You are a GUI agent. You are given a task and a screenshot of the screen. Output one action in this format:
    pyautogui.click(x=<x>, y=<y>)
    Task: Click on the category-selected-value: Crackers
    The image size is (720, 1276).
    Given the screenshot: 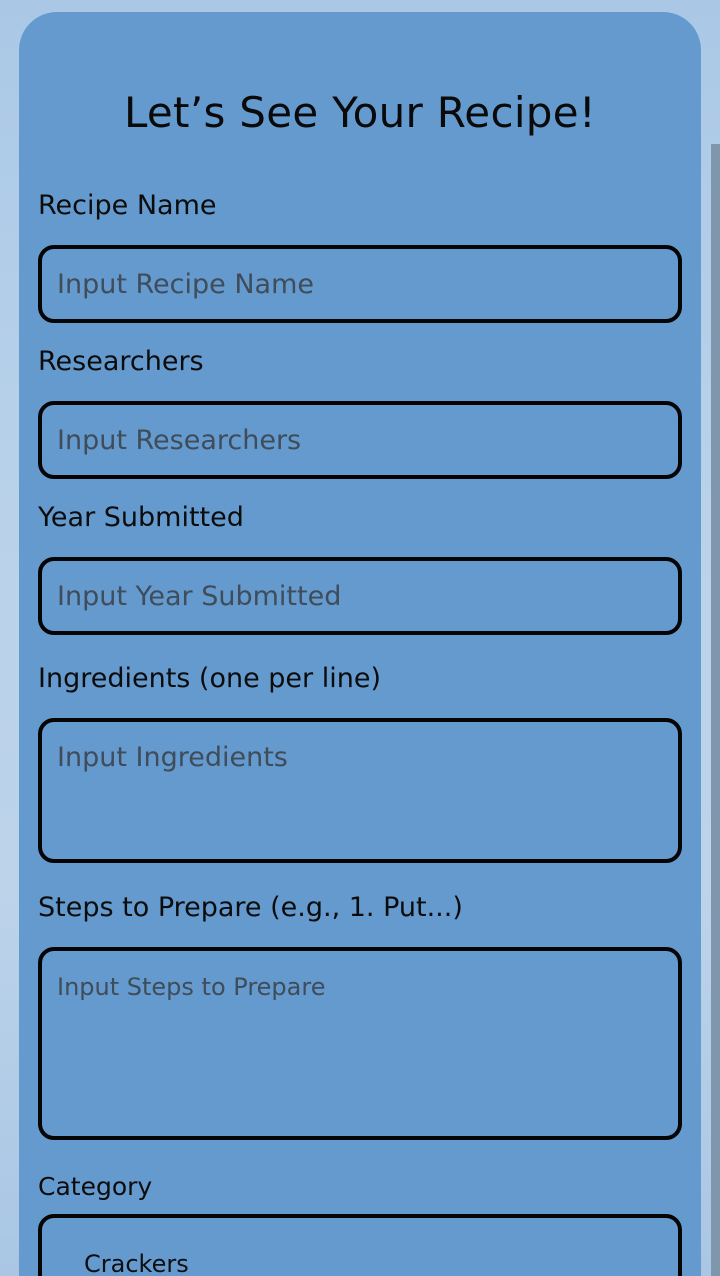 What is the action you would take?
    pyautogui.click(x=136, y=1263)
    